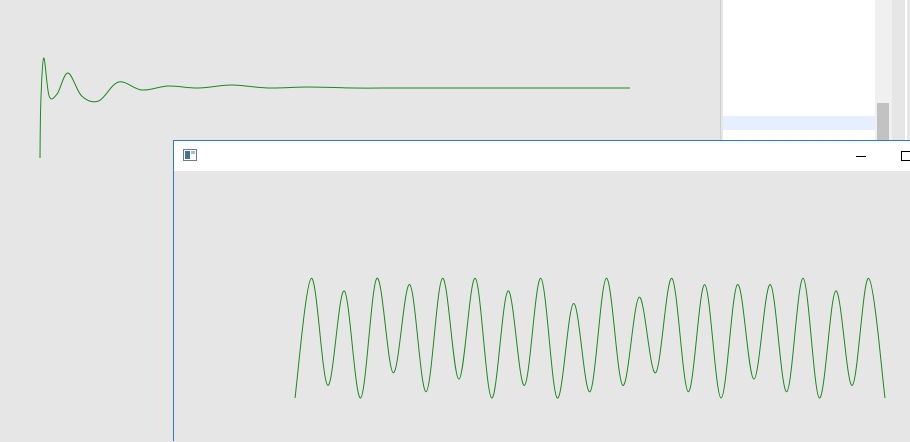 The width and height of the screenshot is (910, 442). Describe the element at coordinates (799, 123) in the screenshot. I see `side-list-selected-row` at that location.